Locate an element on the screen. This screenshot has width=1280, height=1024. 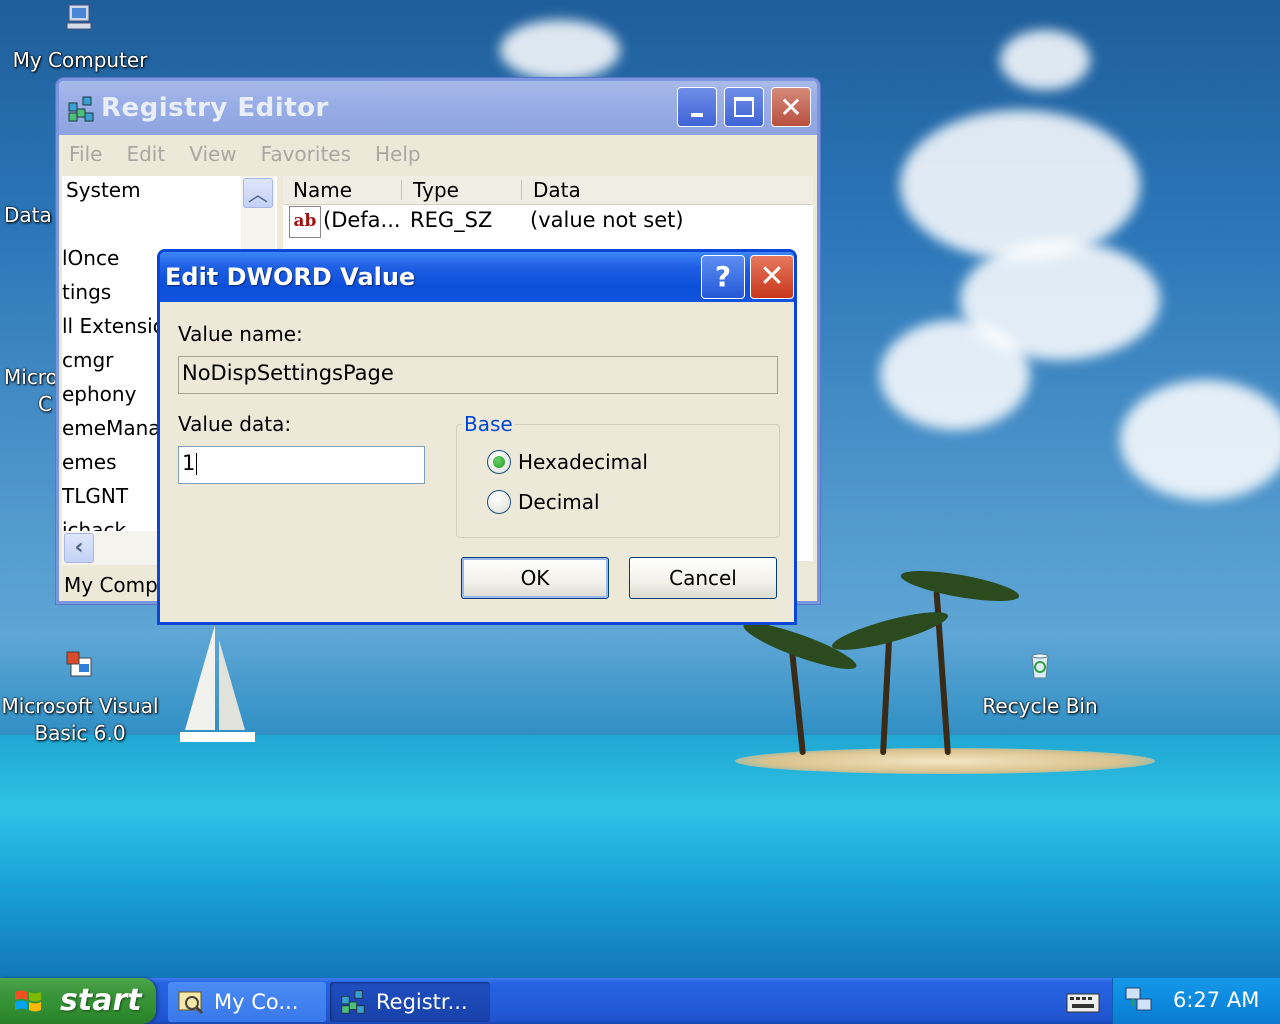
hexadecimal-label: Hexadecimal is located at coordinates (583, 462).